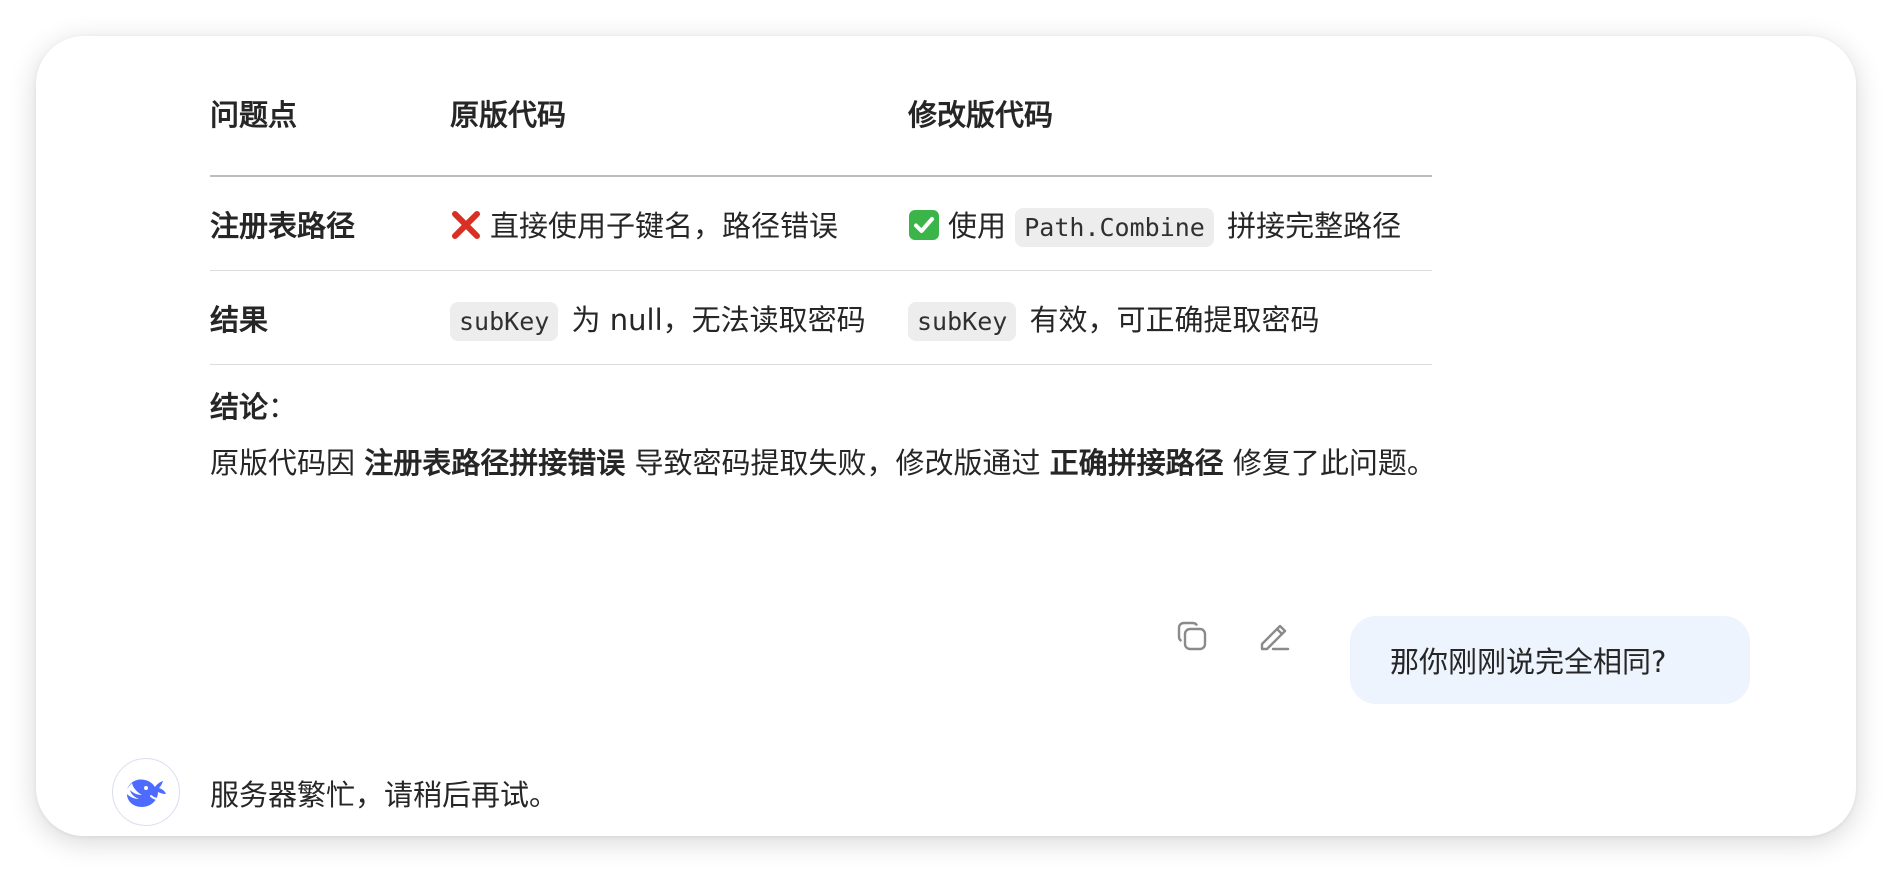 The image size is (1892, 872). I want to click on message-actions, so click(1233, 636).